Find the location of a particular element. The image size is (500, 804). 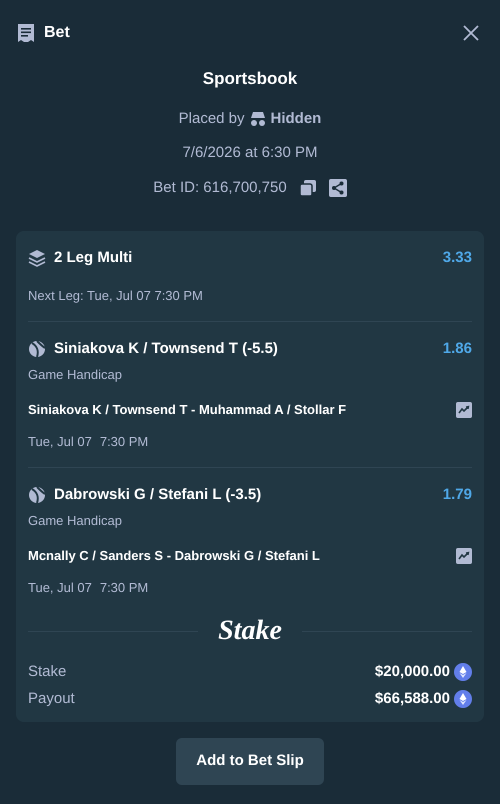

bet-date: 7/6/2026 at 6:30 PM is located at coordinates (250, 153).